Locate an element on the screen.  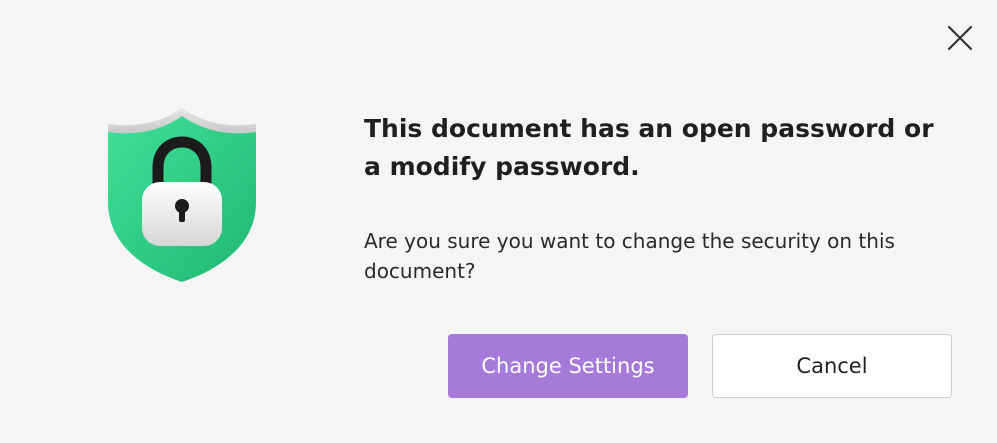
shield-lock-icon is located at coordinates (182, 195).